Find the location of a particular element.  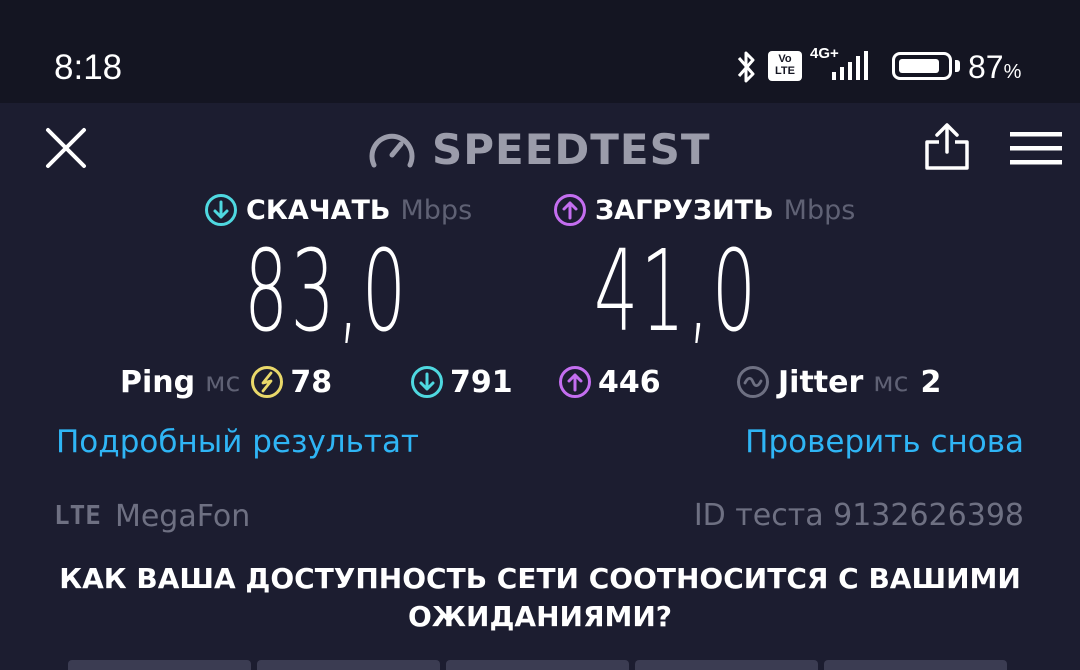

test-id: ID теста 9132626398 is located at coordinates (858, 515).